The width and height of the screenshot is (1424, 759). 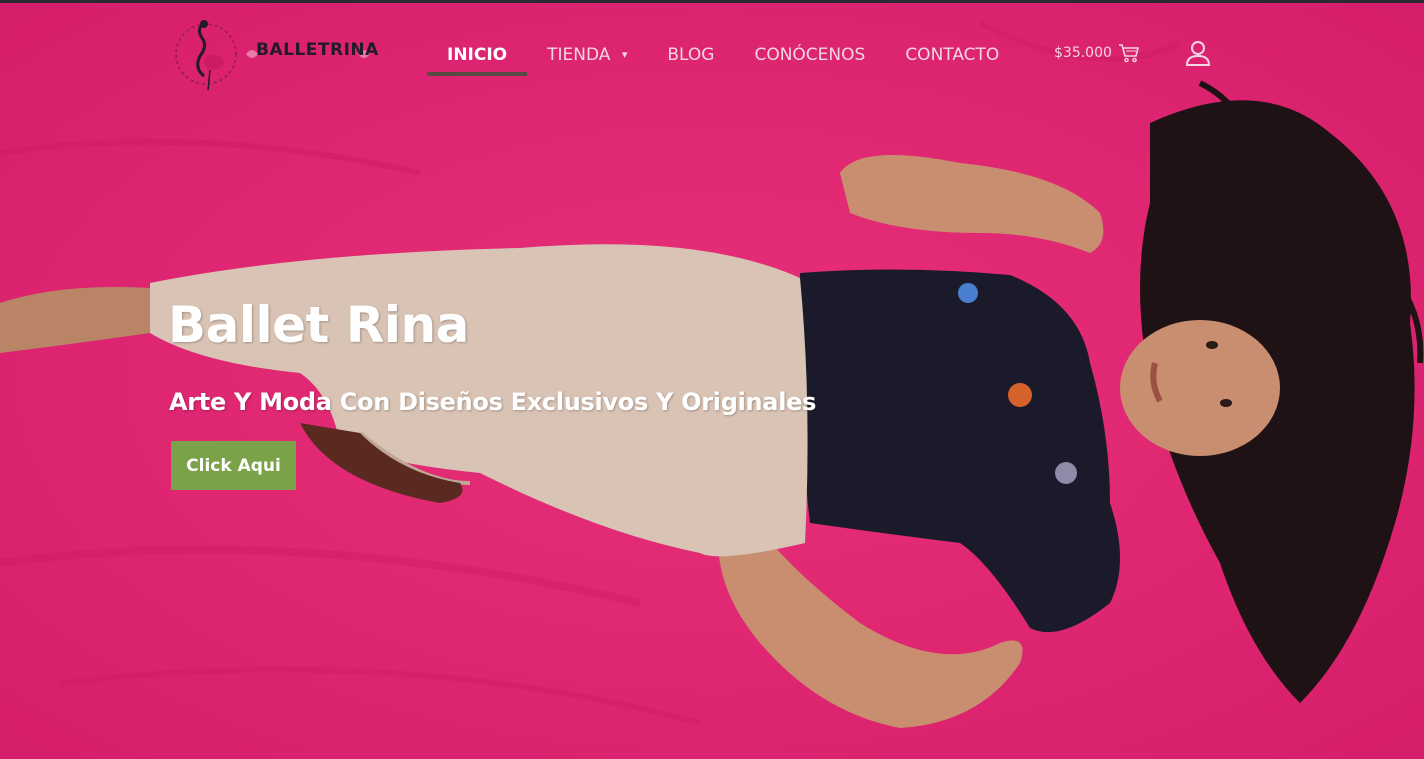 What do you see at coordinates (233, 465) in the screenshot?
I see `click-aqui-button: Click Aqui` at bounding box center [233, 465].